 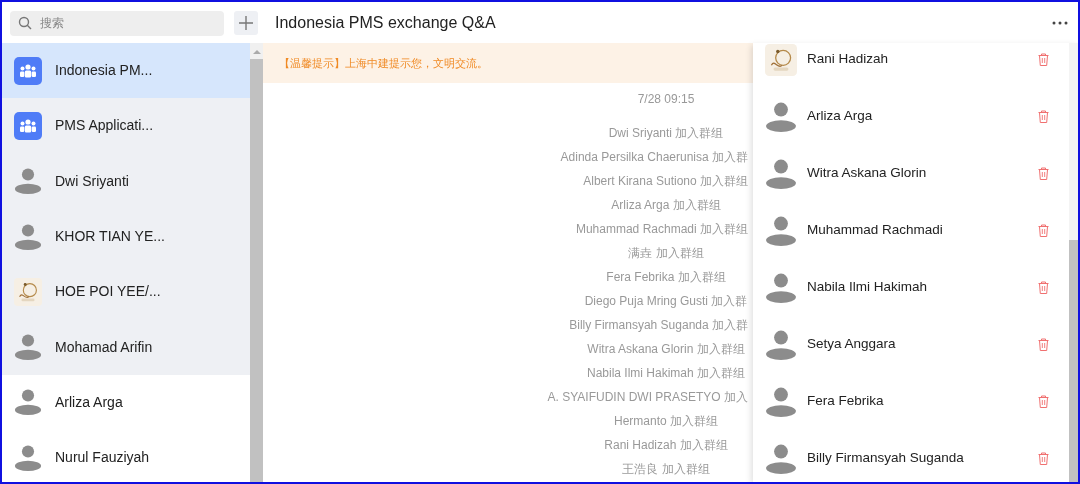 What do you see at coordinates (886, 458) in the screenshot?
I see `member-name: Billy Firmansyah Suganda` at bounding box center [886, 458].